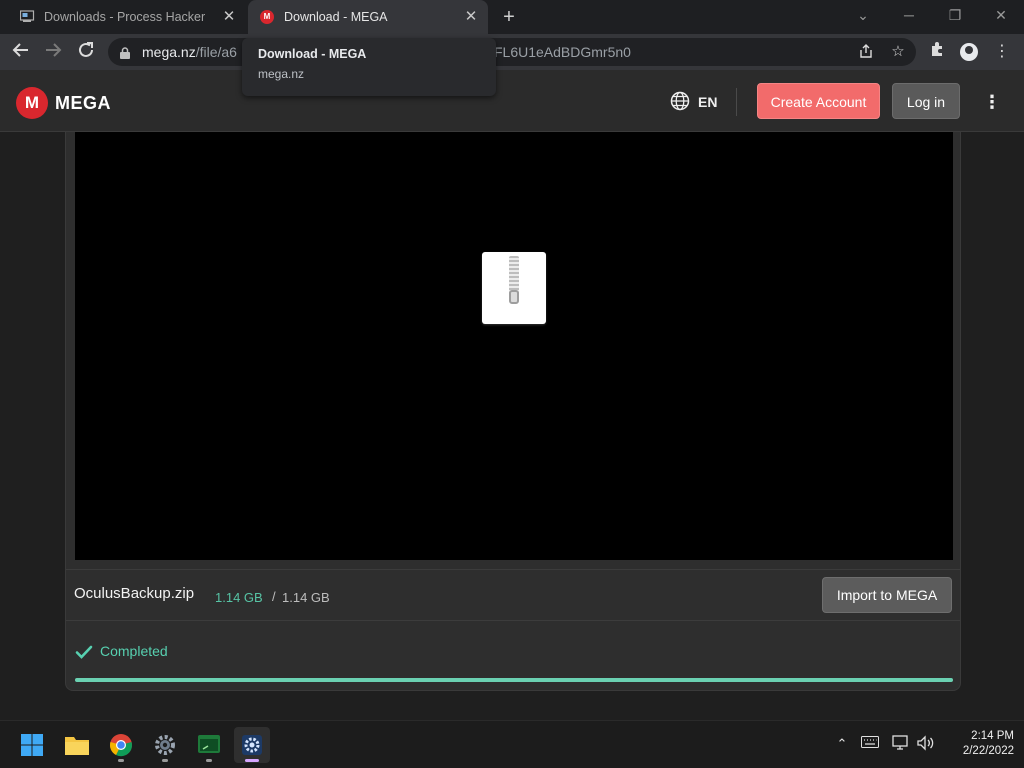 This screenshot has width=1024, height=768. Describe the element at coordinates (693, 102) in the screenshot. I see `language-selector: EN` at that location.